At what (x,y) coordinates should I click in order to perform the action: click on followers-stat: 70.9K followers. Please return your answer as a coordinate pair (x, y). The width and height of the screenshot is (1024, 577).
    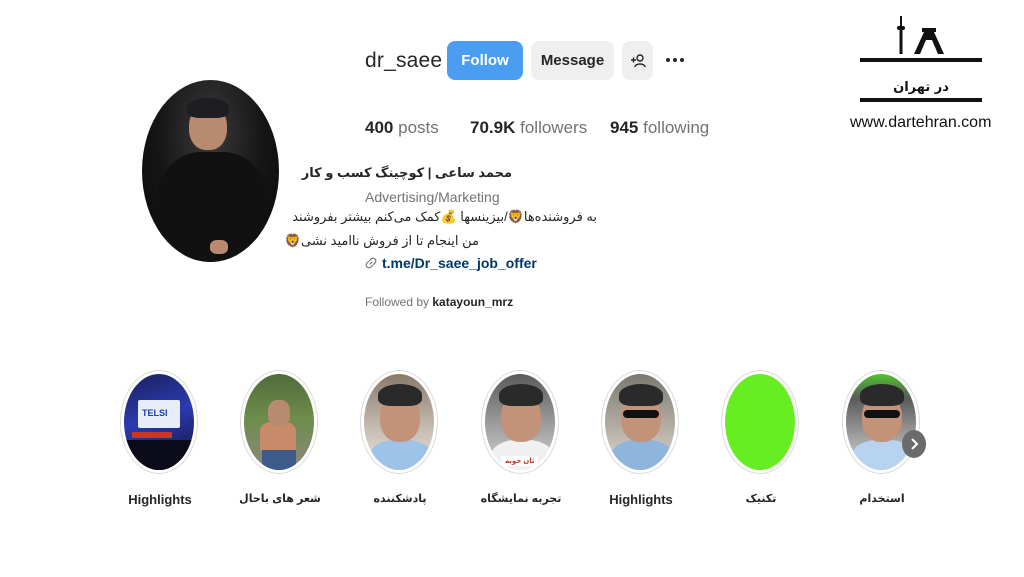
    Looking at the image, I should click on (528, 128).